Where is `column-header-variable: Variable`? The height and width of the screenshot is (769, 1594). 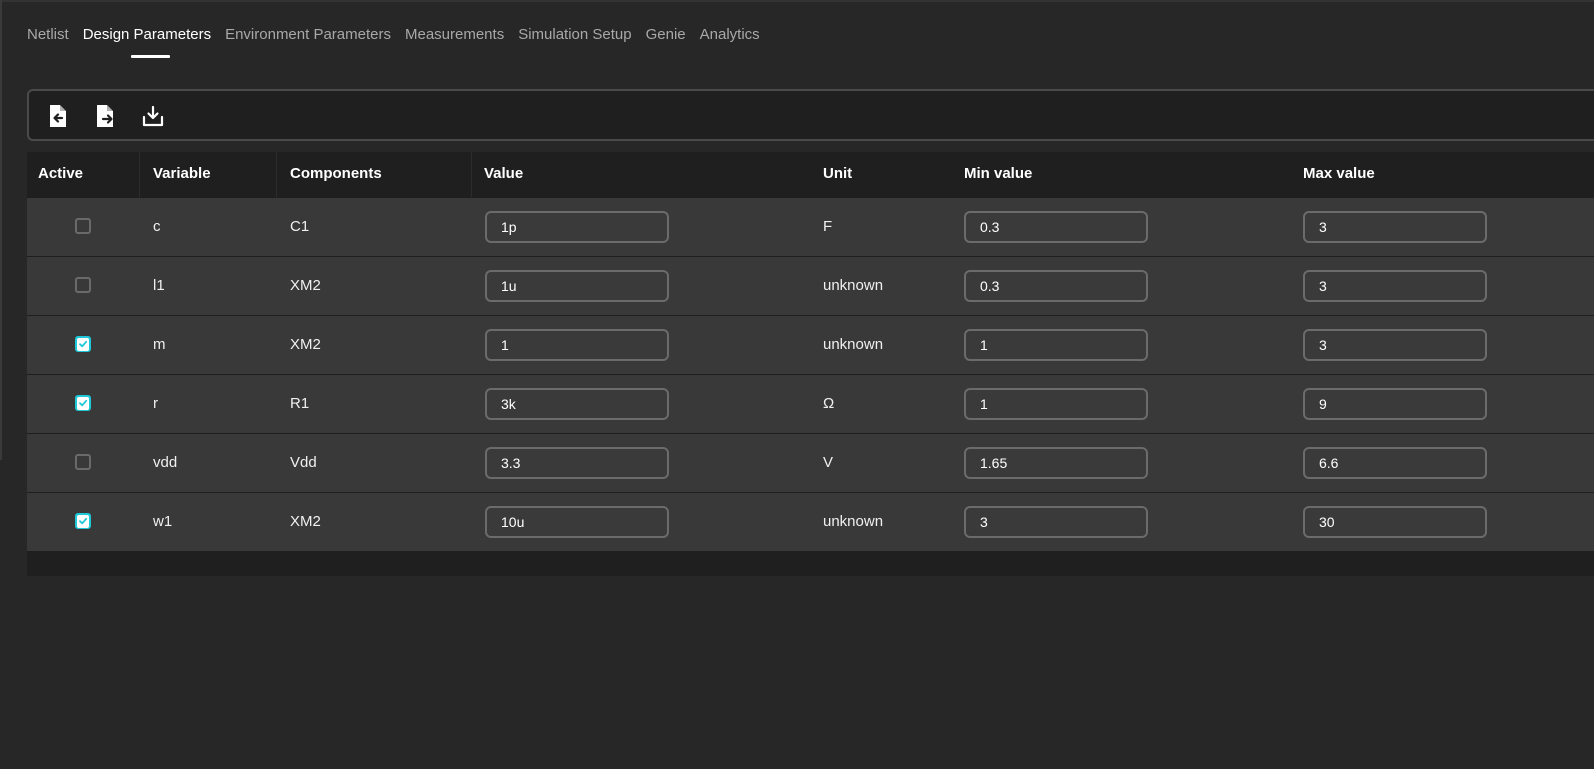 column-header-variable: Variable is located at coordinates (182, 173).